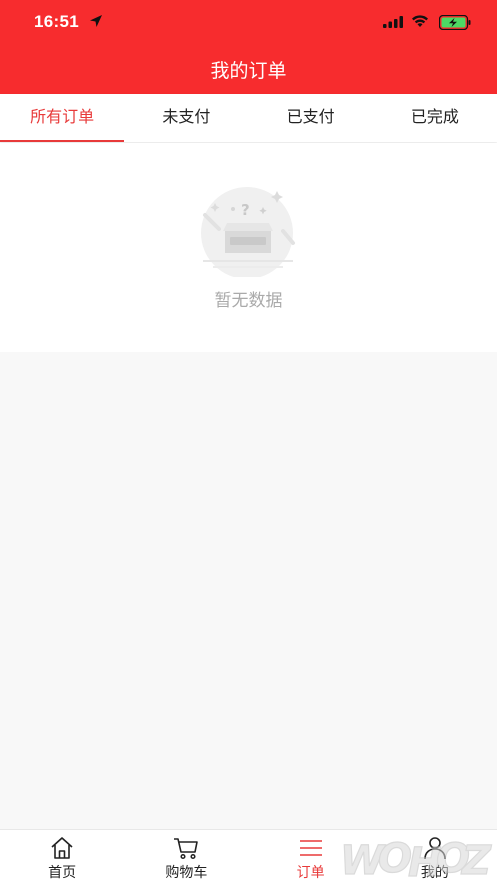 Image resolution: width=497 pixels, height=883 pixels. What do you see at coordinates (248, 71) in the screenshot?
I see `page-title: 我的订单` at bounding box center [248, 71].